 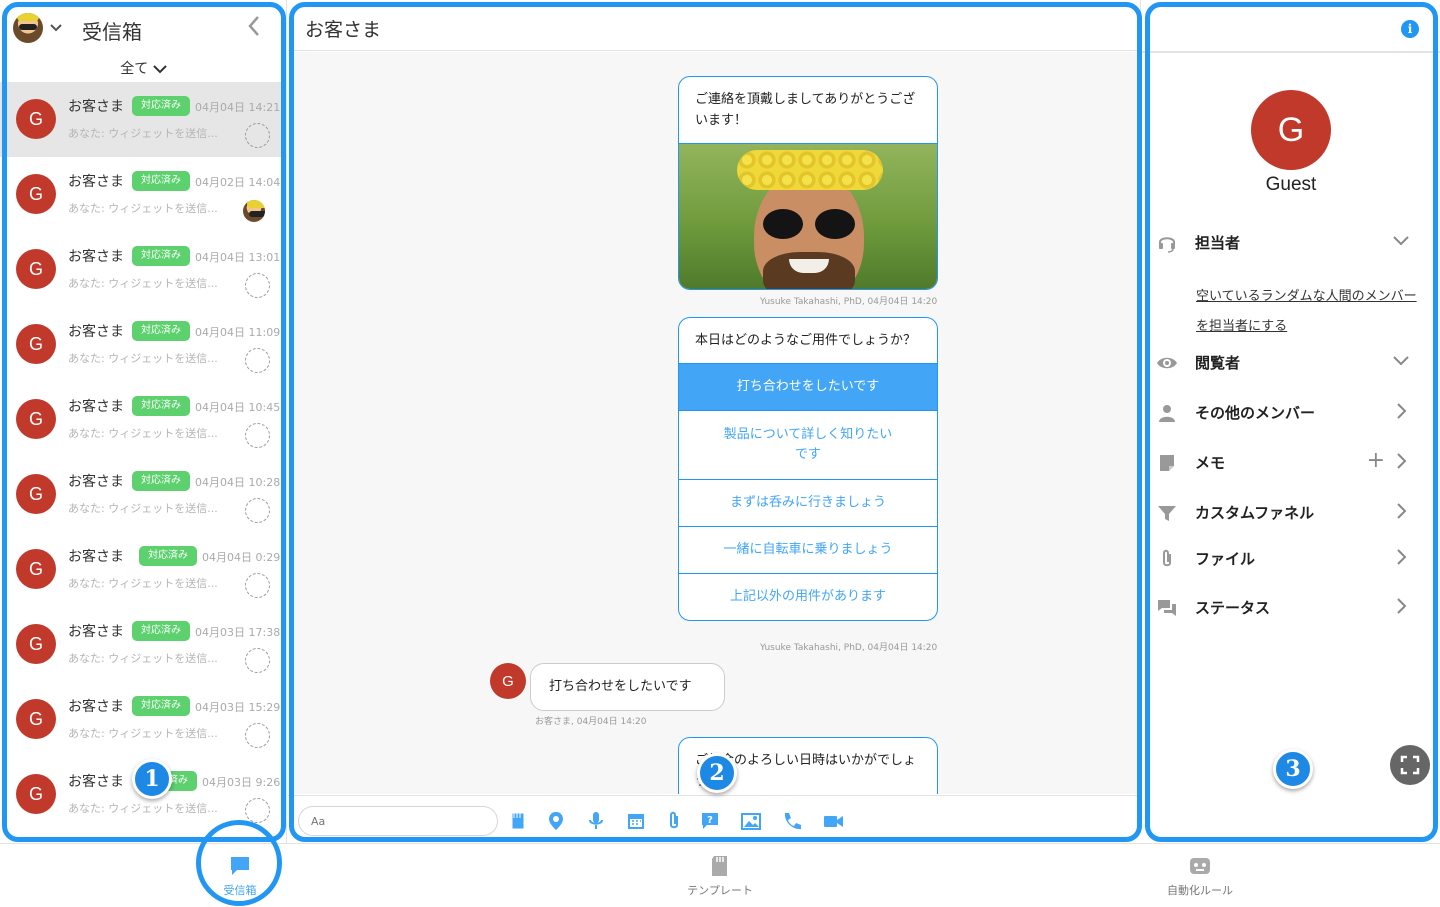 I want to click on nav-label: 自動化ルール, so click(x=1200, y=890).